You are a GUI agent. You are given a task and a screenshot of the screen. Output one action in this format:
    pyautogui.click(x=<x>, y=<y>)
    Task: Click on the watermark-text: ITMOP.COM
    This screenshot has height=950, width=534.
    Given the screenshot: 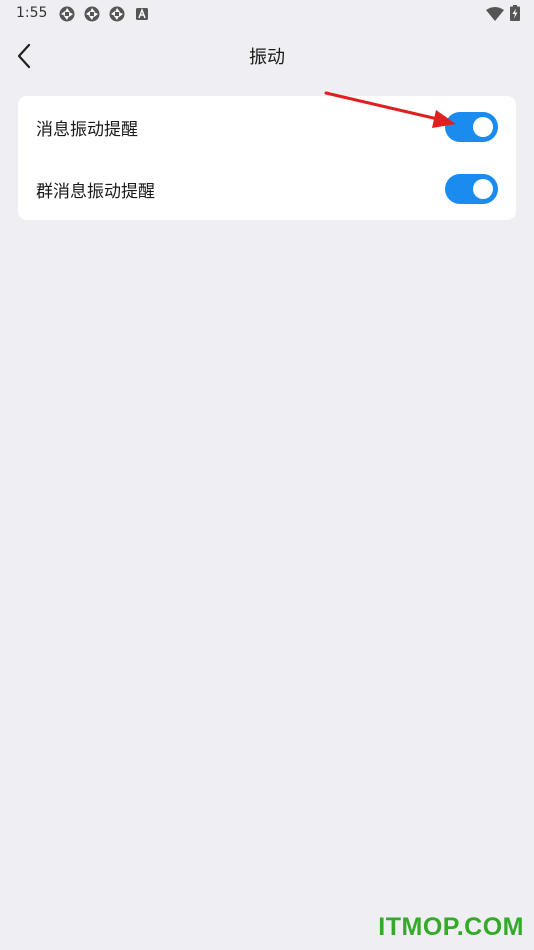 What is the action you would take?
    pyautogui.click(x=451, y=927)
    